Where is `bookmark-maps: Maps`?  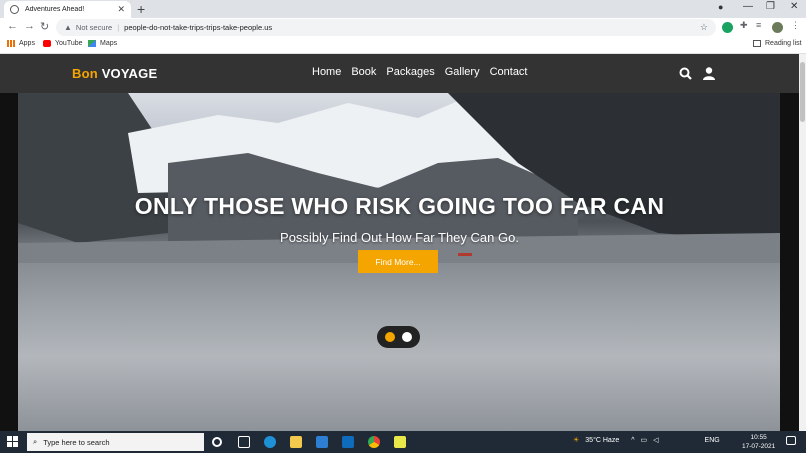
bookmark-maps: Maps is located at coordinates (102, 43).